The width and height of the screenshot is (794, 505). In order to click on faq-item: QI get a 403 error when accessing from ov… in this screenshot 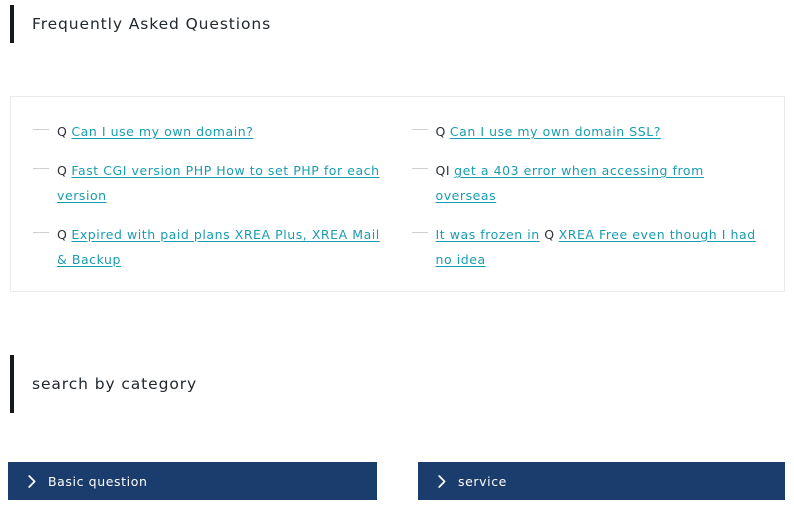, I will do `click(590, 183)`.